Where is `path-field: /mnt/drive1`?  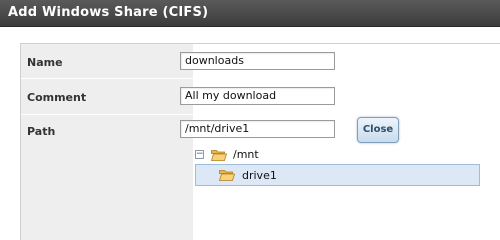 path-field: /mnt/drive1 is located at coordinates (257, 129).